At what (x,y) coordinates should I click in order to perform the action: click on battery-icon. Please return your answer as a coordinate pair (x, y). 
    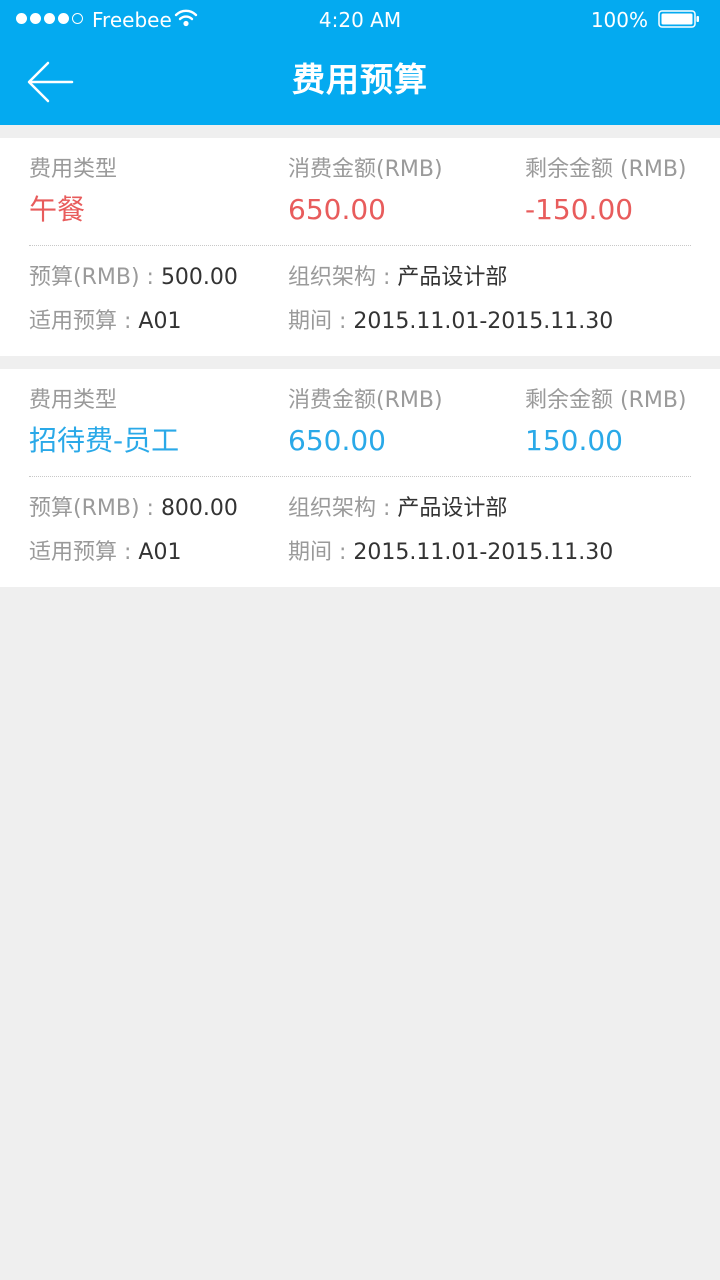
    Looking at the image, I should click on (678, 19).